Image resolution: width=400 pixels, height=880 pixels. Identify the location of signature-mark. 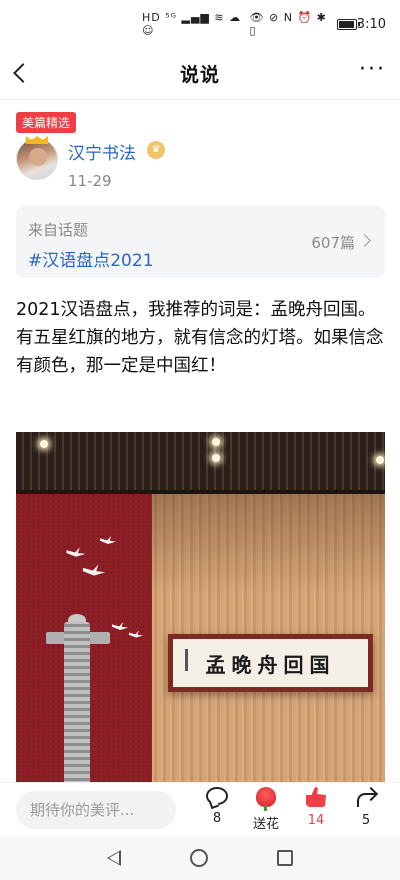
(186, 660).